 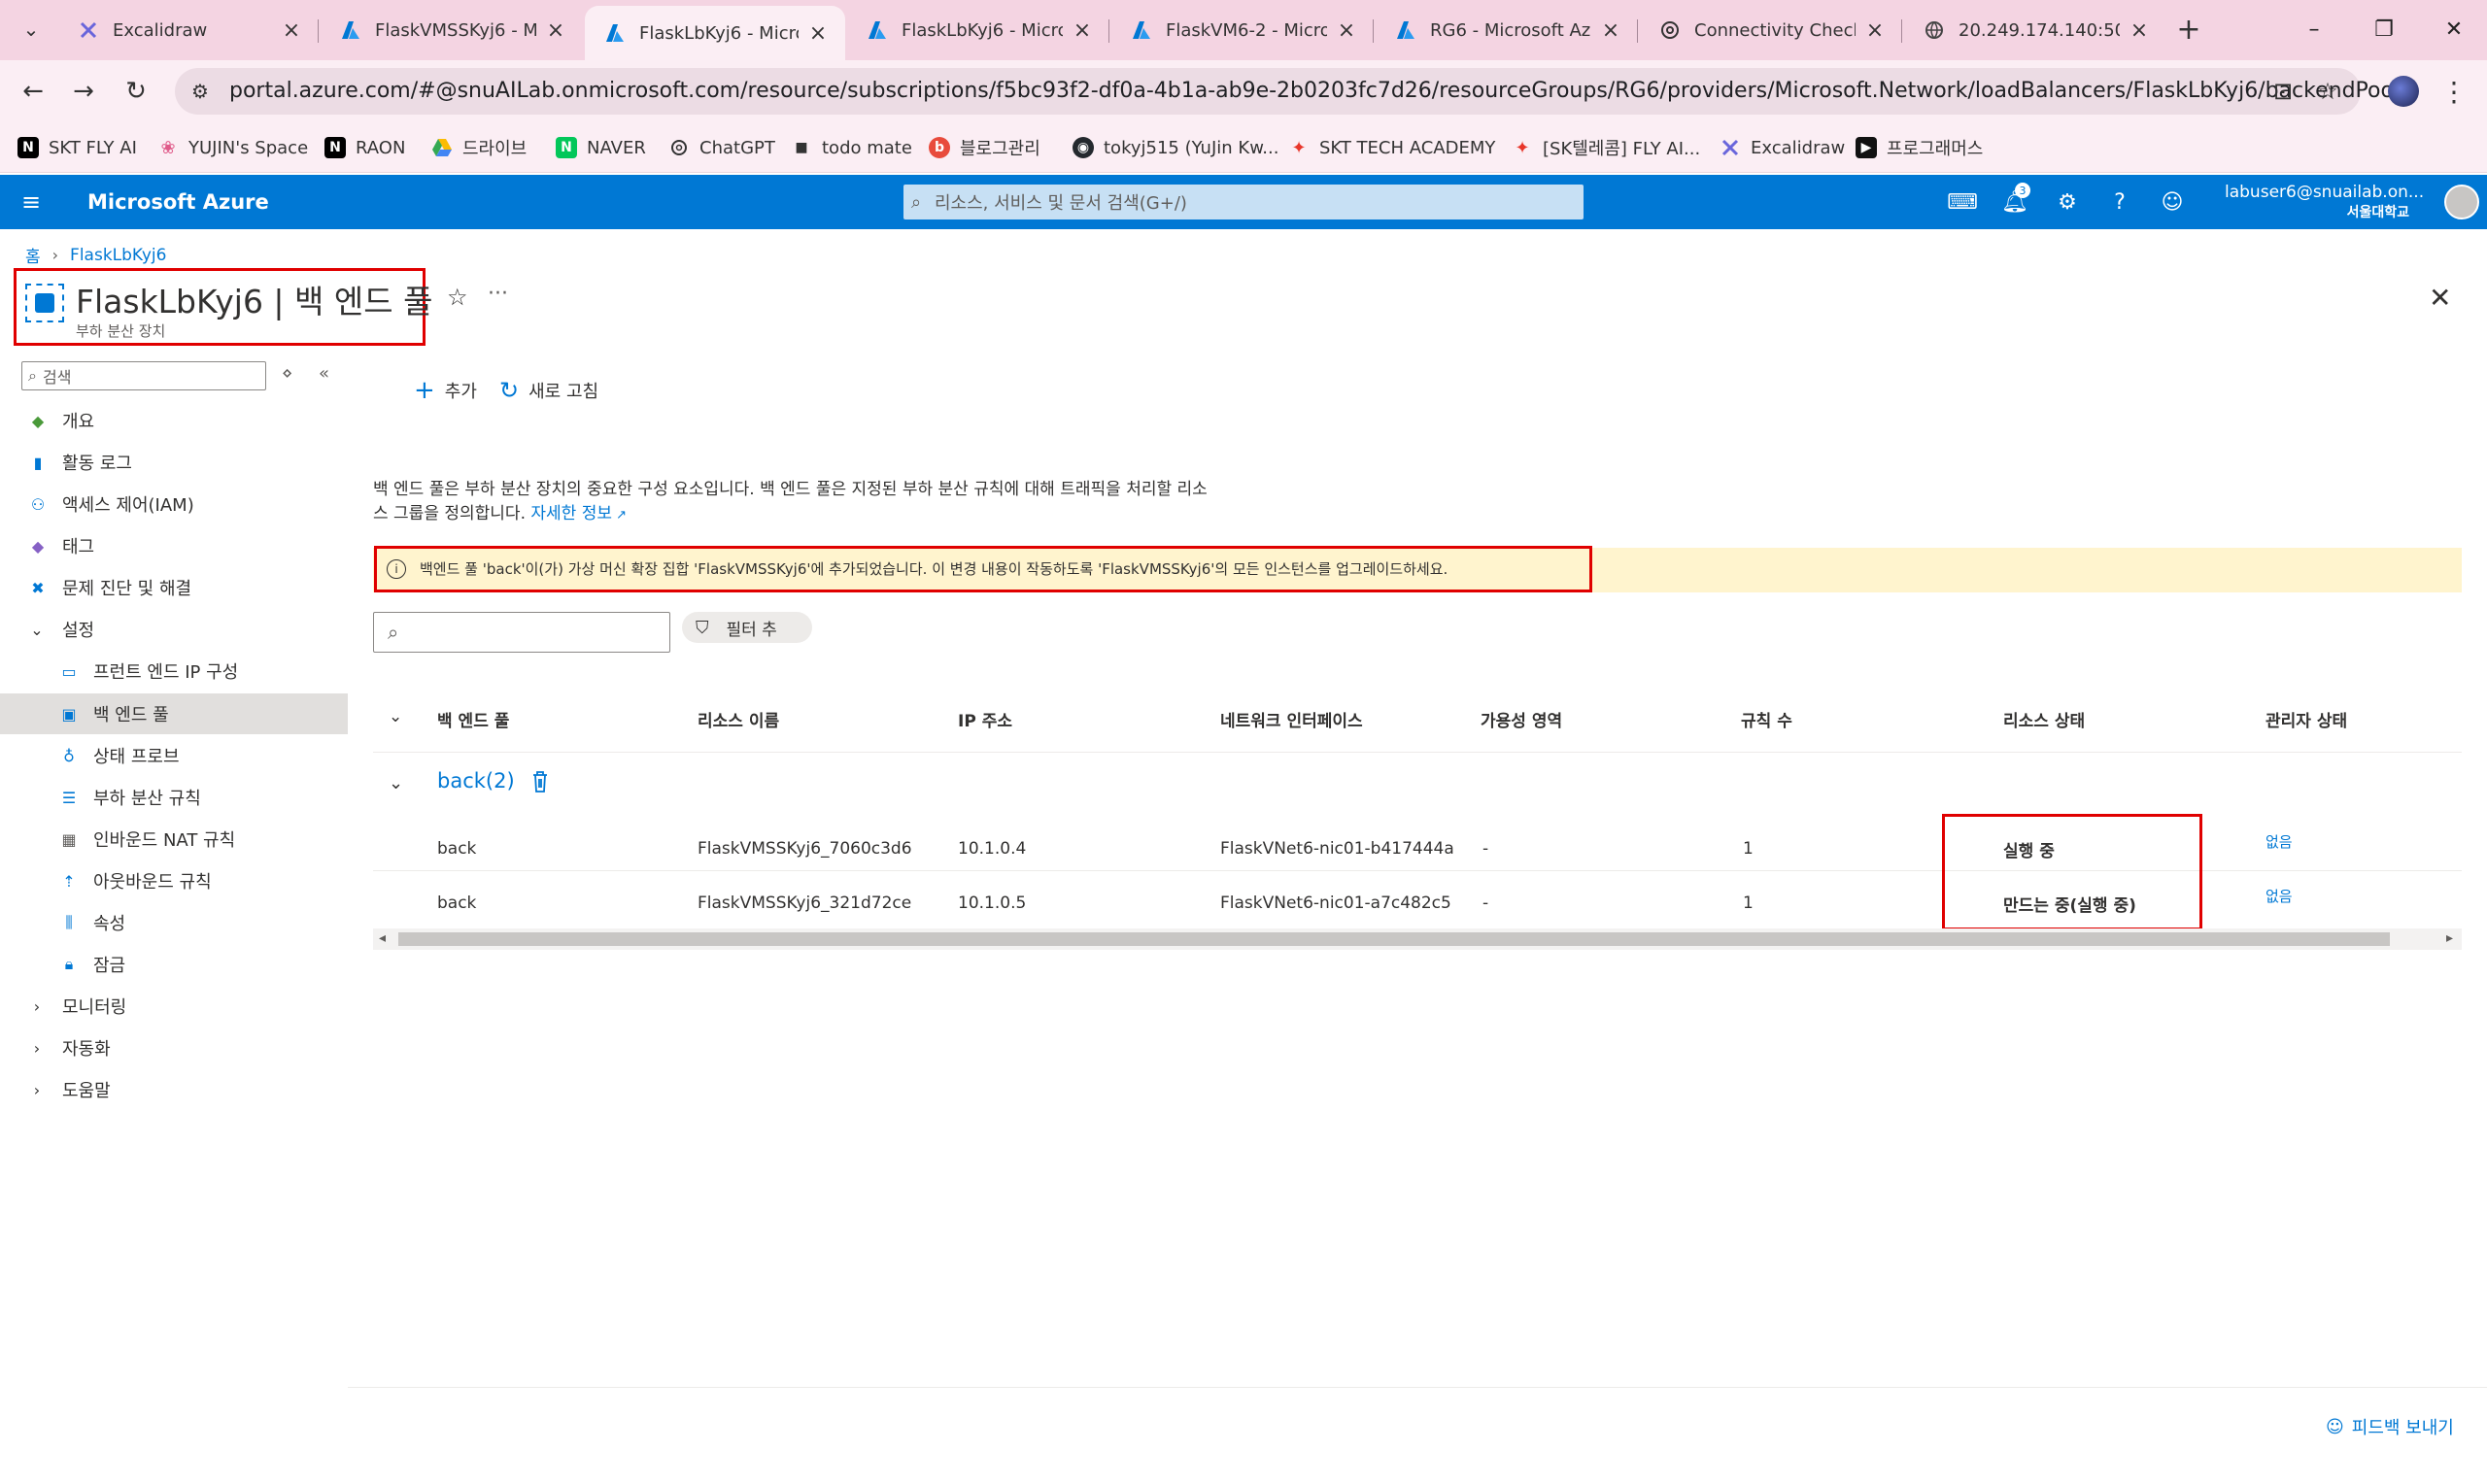 I want to click on sidebar-group-automation: › 자동화, so click(x=174, y=1048).